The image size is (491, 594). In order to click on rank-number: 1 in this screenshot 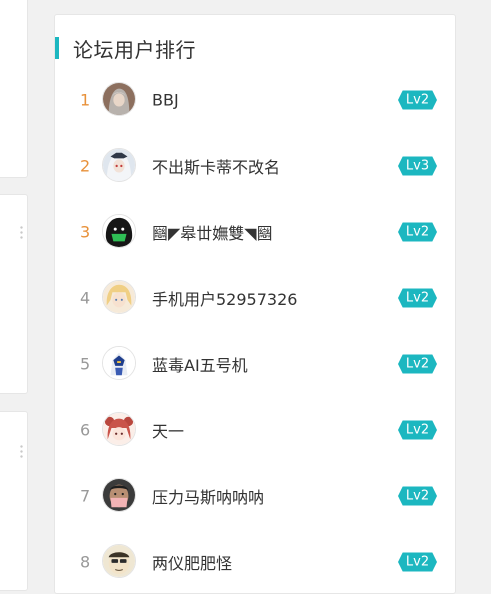, I will do `click(85, 100)`.